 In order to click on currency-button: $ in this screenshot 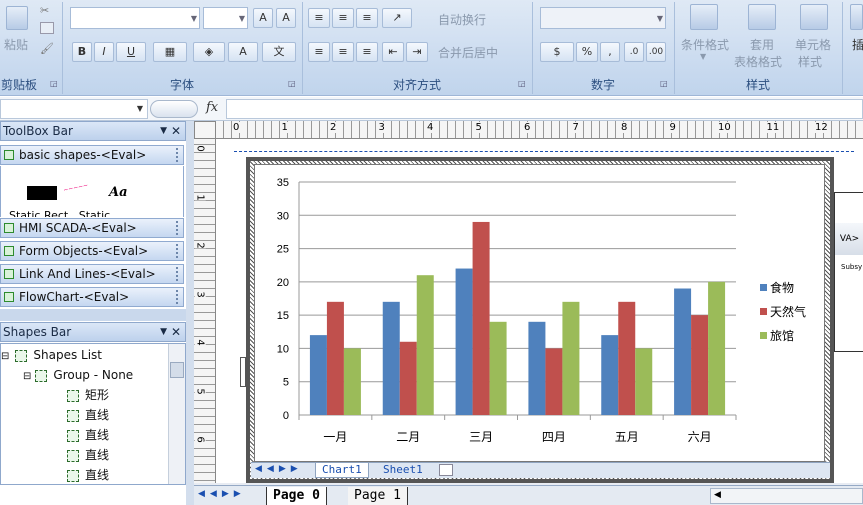, I will do `click(557, 52)`.